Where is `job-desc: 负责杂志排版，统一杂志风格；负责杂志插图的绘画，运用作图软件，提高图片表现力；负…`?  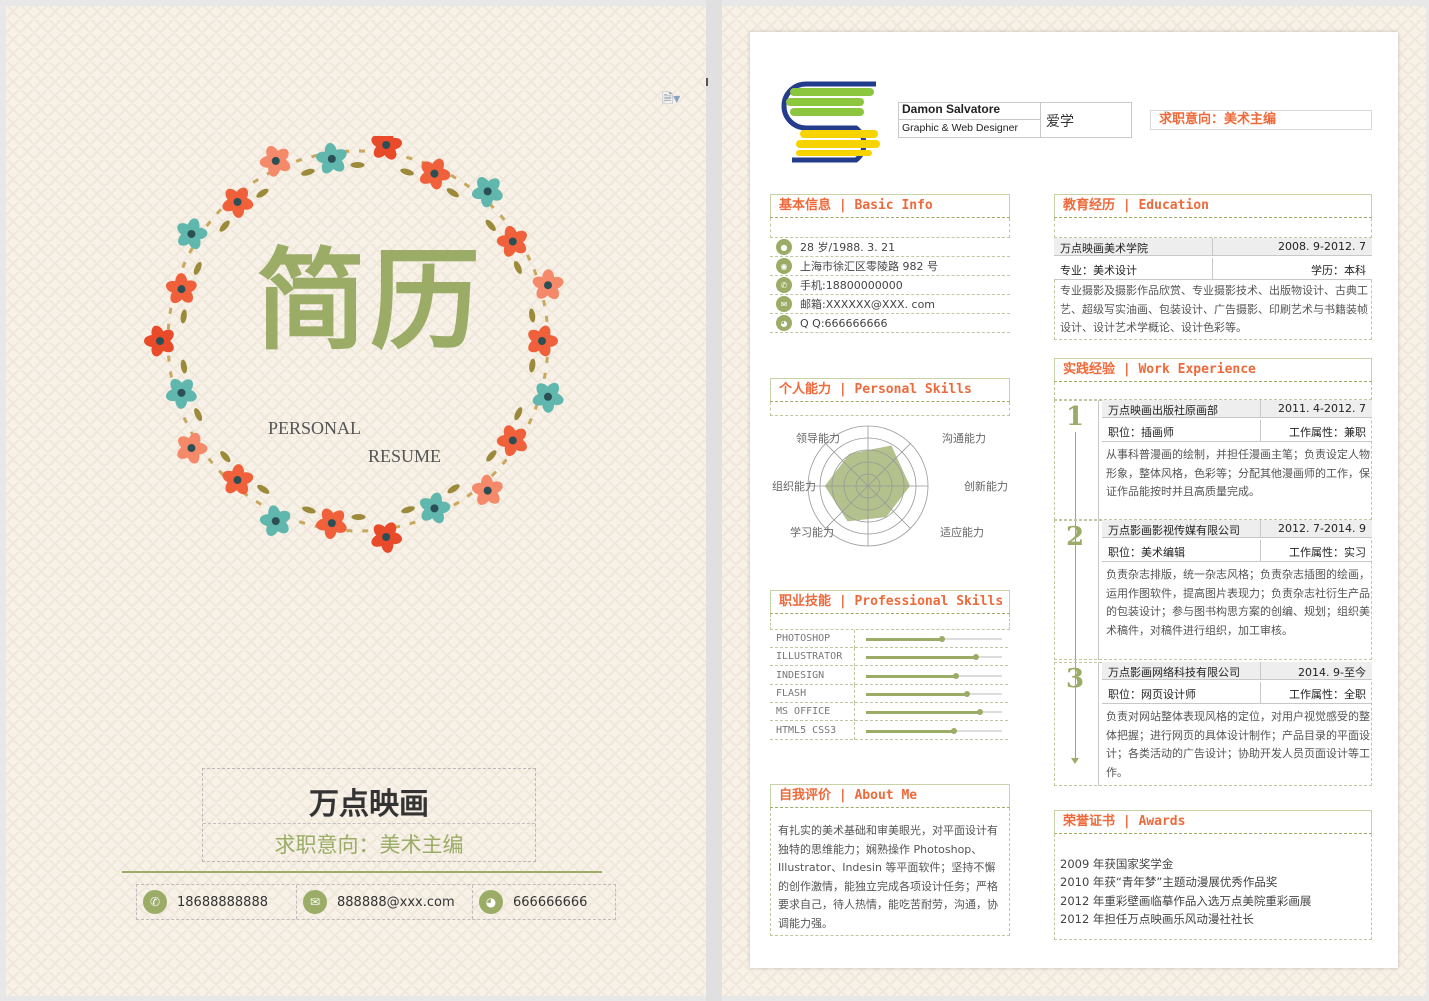 job-desc: 负责杂志排版，统一杂志风格；负责杂志插图的绘画，运用作图软件，提高图片表现力；负… is located at coordinates (1238, 602).